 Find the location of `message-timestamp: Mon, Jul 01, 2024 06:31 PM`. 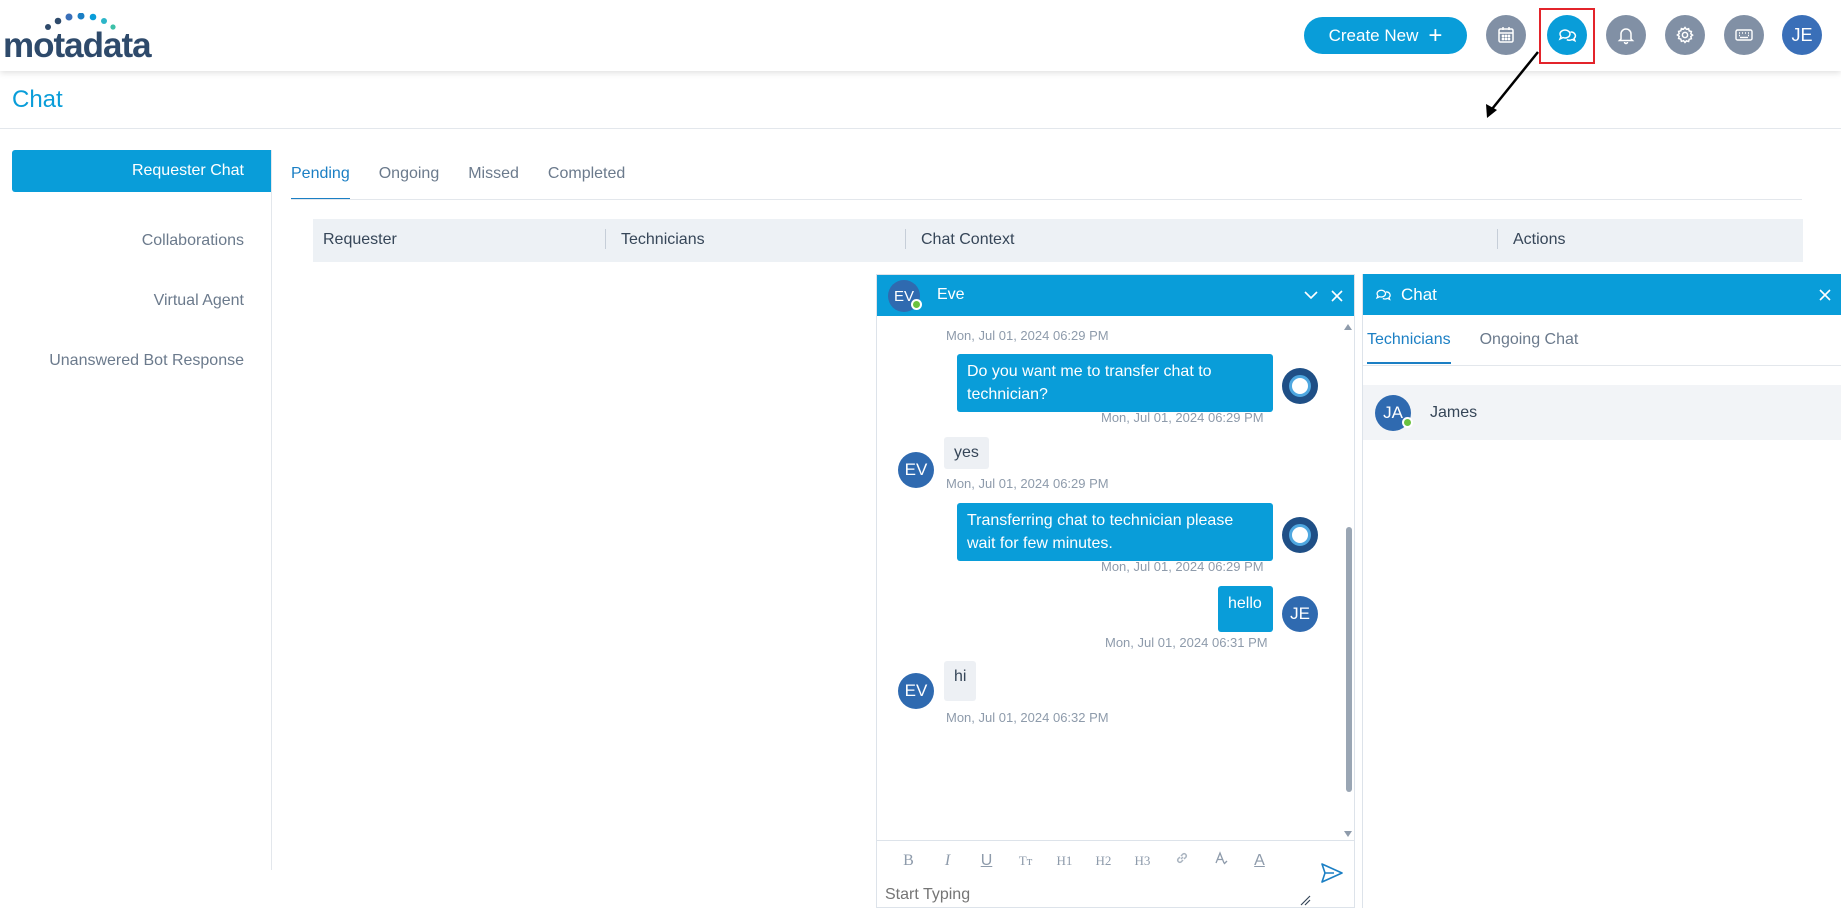

message-timestamp: Mon, Jul 01, 2024 06:31 PM is located at coordinates (1186, 642).